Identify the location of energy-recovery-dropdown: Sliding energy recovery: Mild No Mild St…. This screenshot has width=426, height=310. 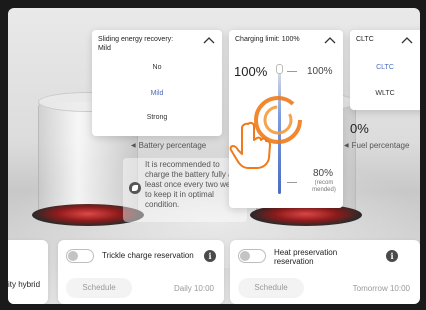
(157, 83).